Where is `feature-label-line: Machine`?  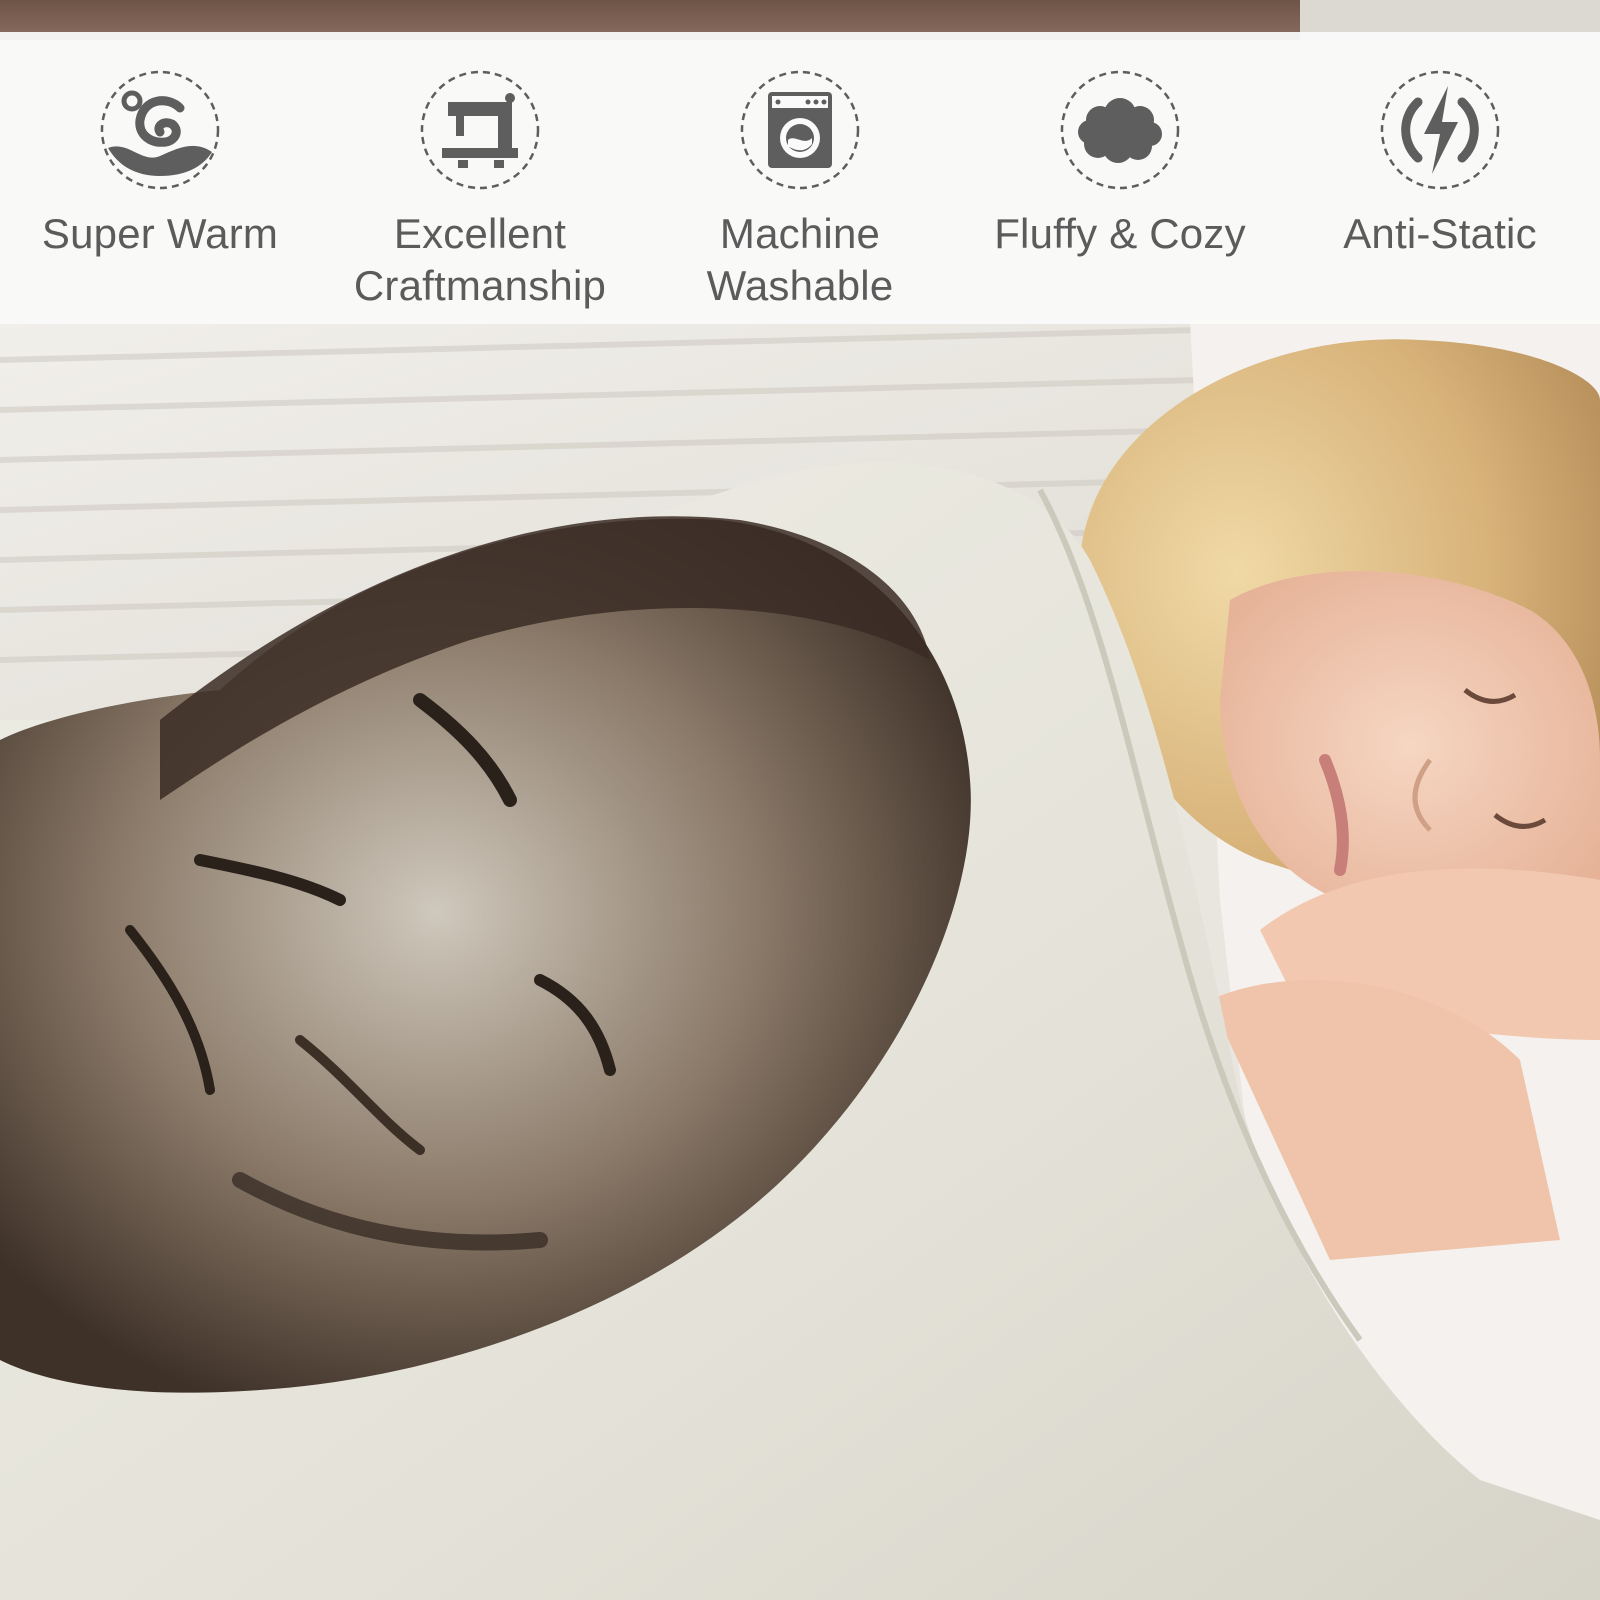 feature-label-line: Machine is located at coordinates (800, 233).